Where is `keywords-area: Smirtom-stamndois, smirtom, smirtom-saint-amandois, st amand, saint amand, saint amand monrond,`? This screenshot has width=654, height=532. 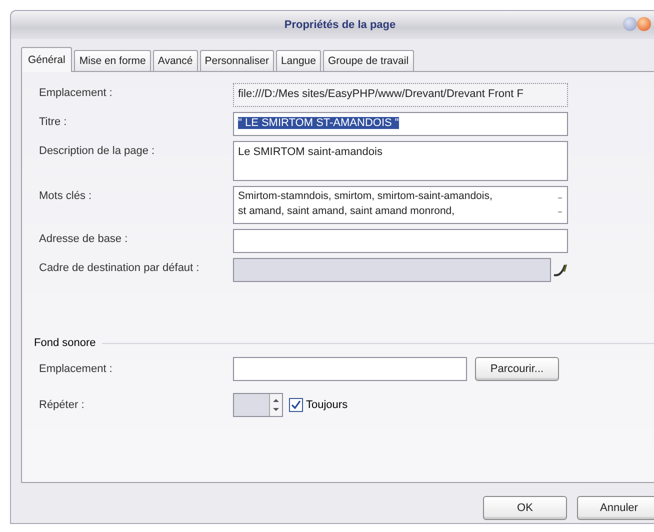 keywords-area: Smirtom-stamndois, smirtom, smirtom-saint-amandois, st amand, saint amand, saint amand monrond, is located at coordinates (400, 205).